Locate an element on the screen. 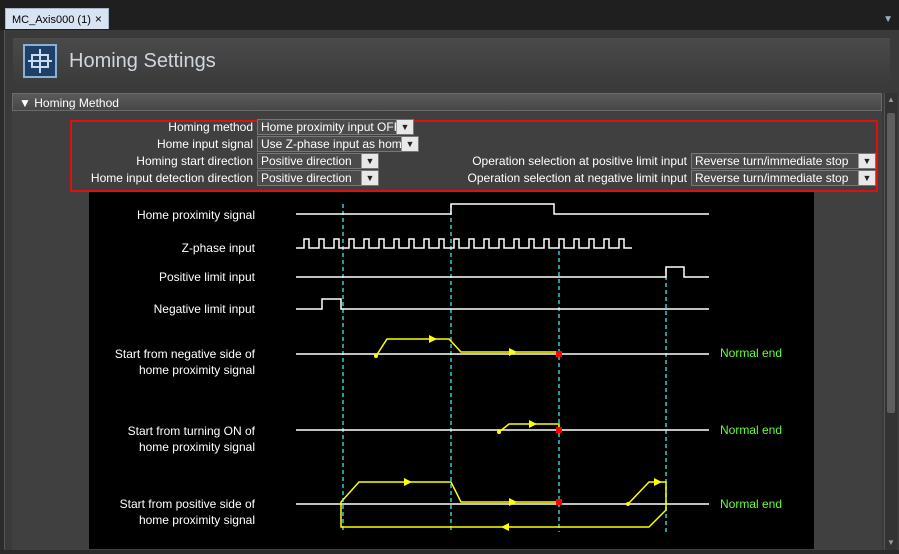 The height and width of the screenshot is (554, 899). positive-limit-waveform is located at coordinates (502, 272).